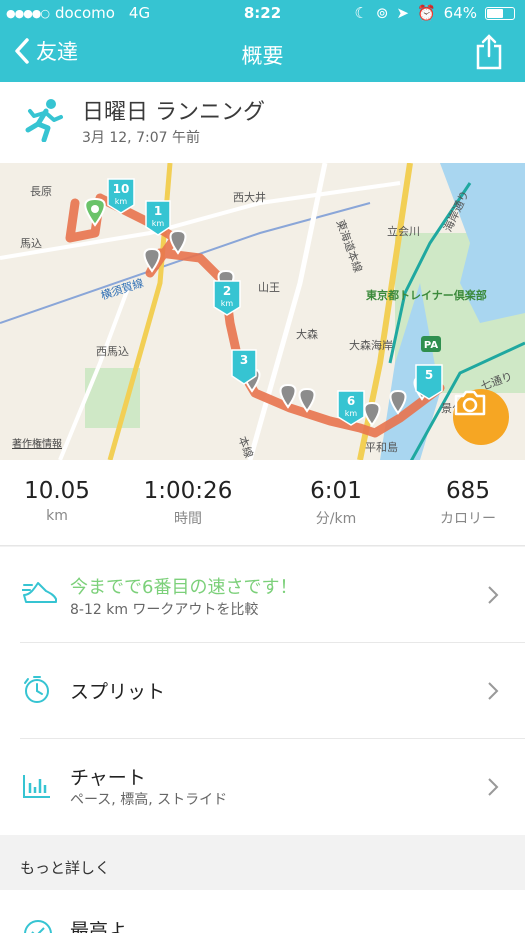 The image size is (525, 933). What do you see at coordinates (121, 189) in the screenshot?
I see `svg-text: 10` at bounding box center [121, 189].